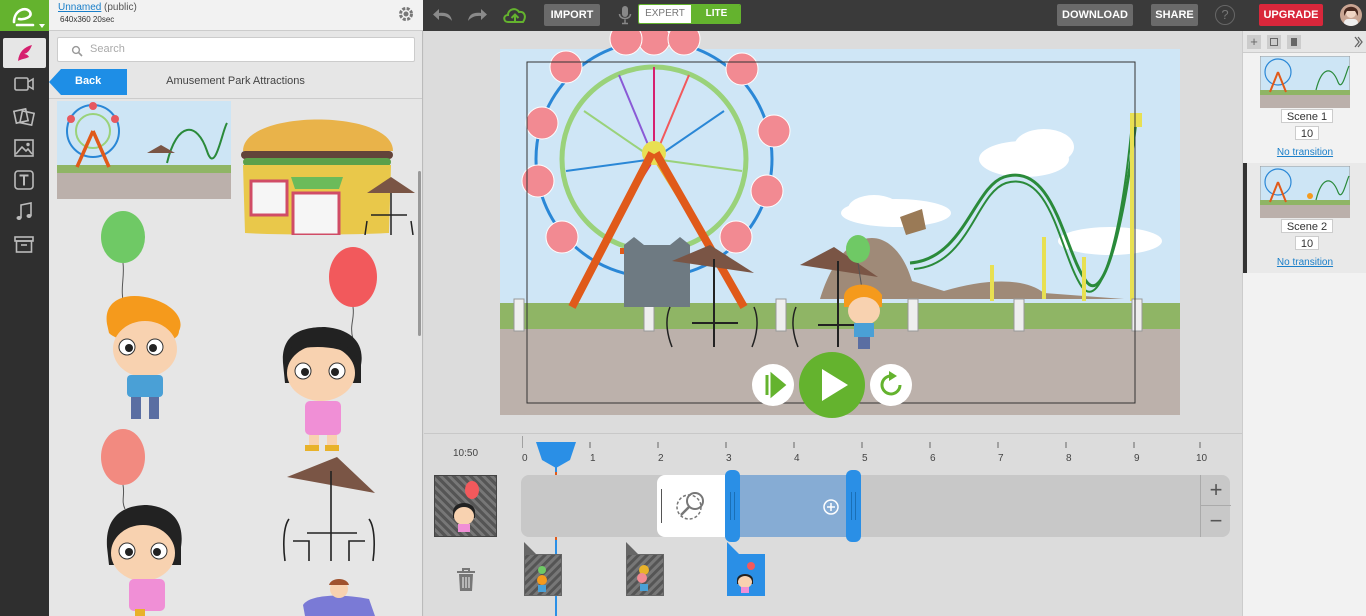  I want to click on ruler-tick-label: 3, so click(729, 458).